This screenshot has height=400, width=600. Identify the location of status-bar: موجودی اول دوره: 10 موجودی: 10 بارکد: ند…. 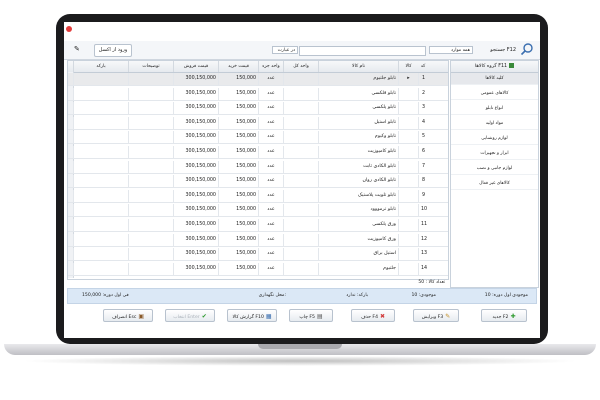
(302, 296).